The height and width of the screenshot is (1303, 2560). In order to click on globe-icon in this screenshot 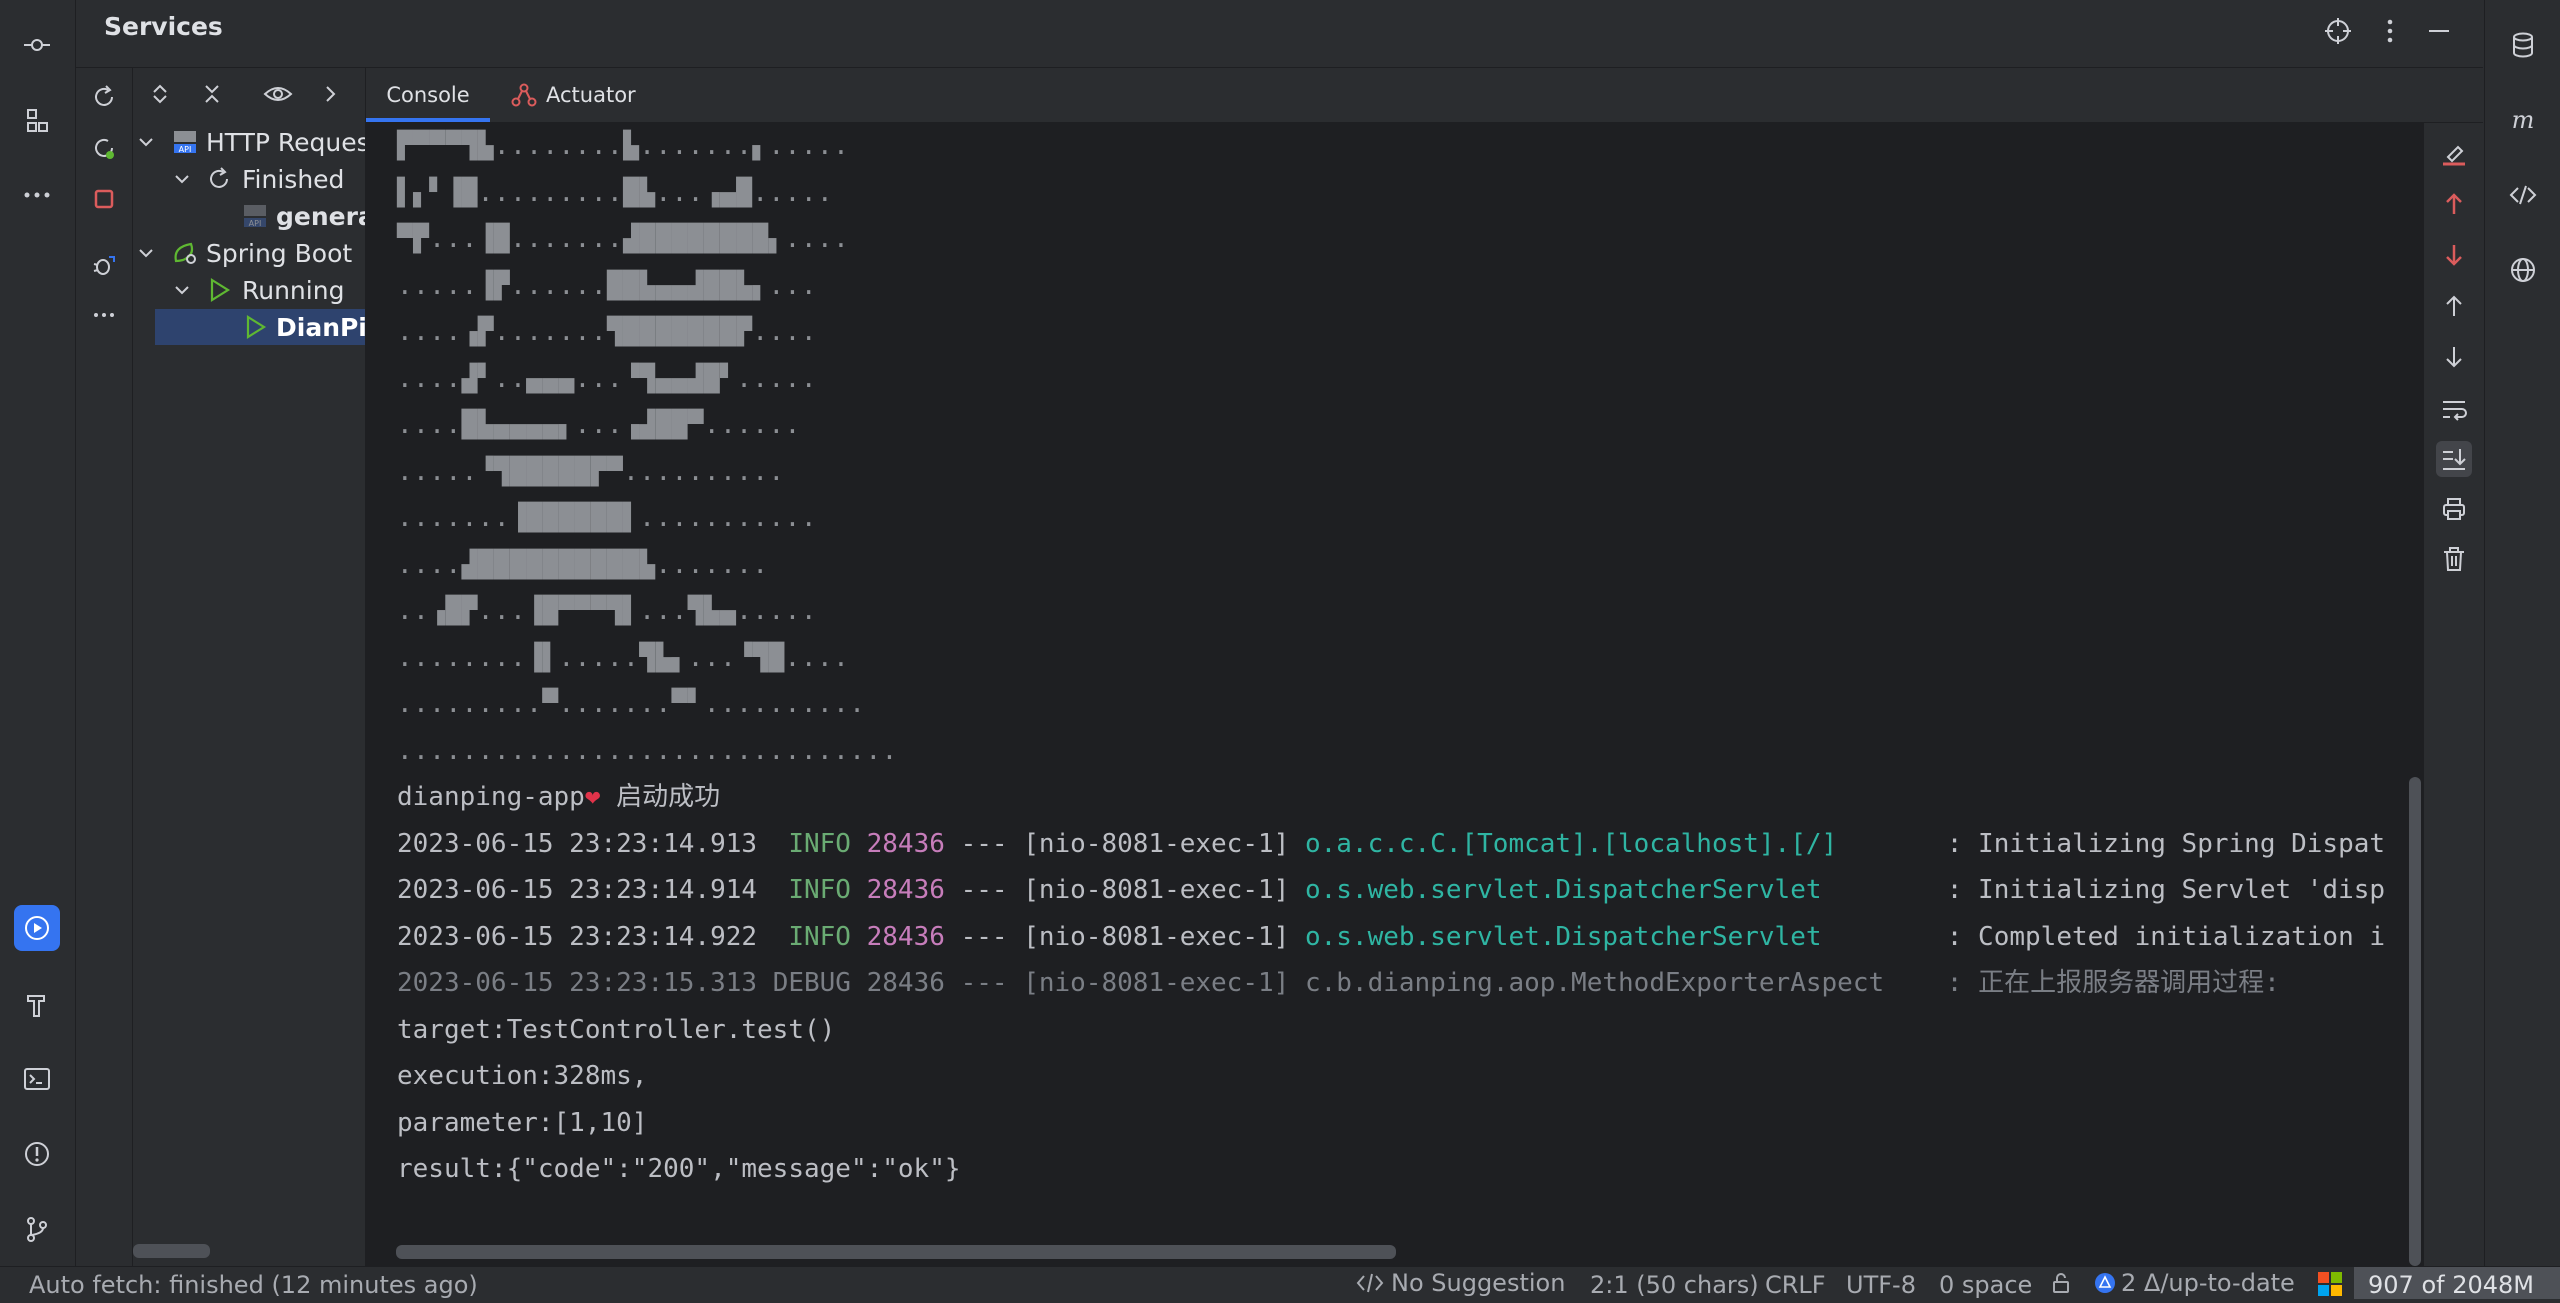, I will do `click(2523, 270)`.